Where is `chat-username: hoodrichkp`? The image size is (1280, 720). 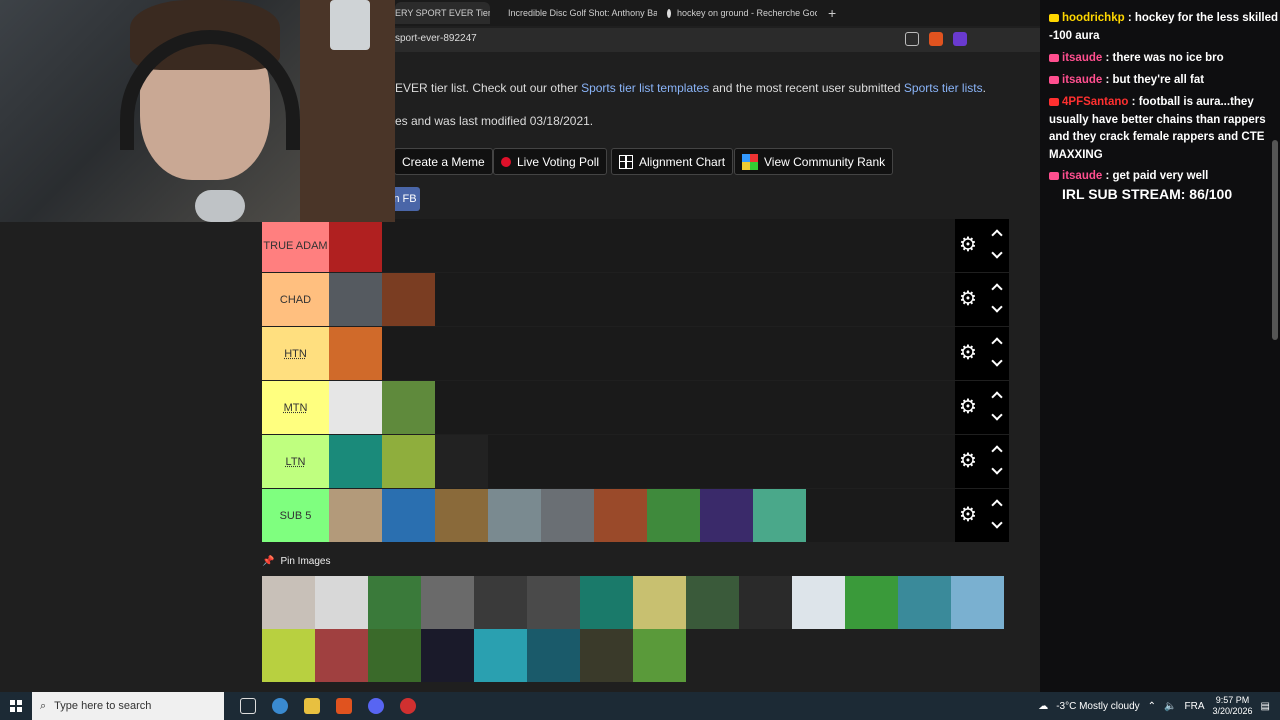
chat-username: hoodrichkp is located at coordinates (1093, 18).